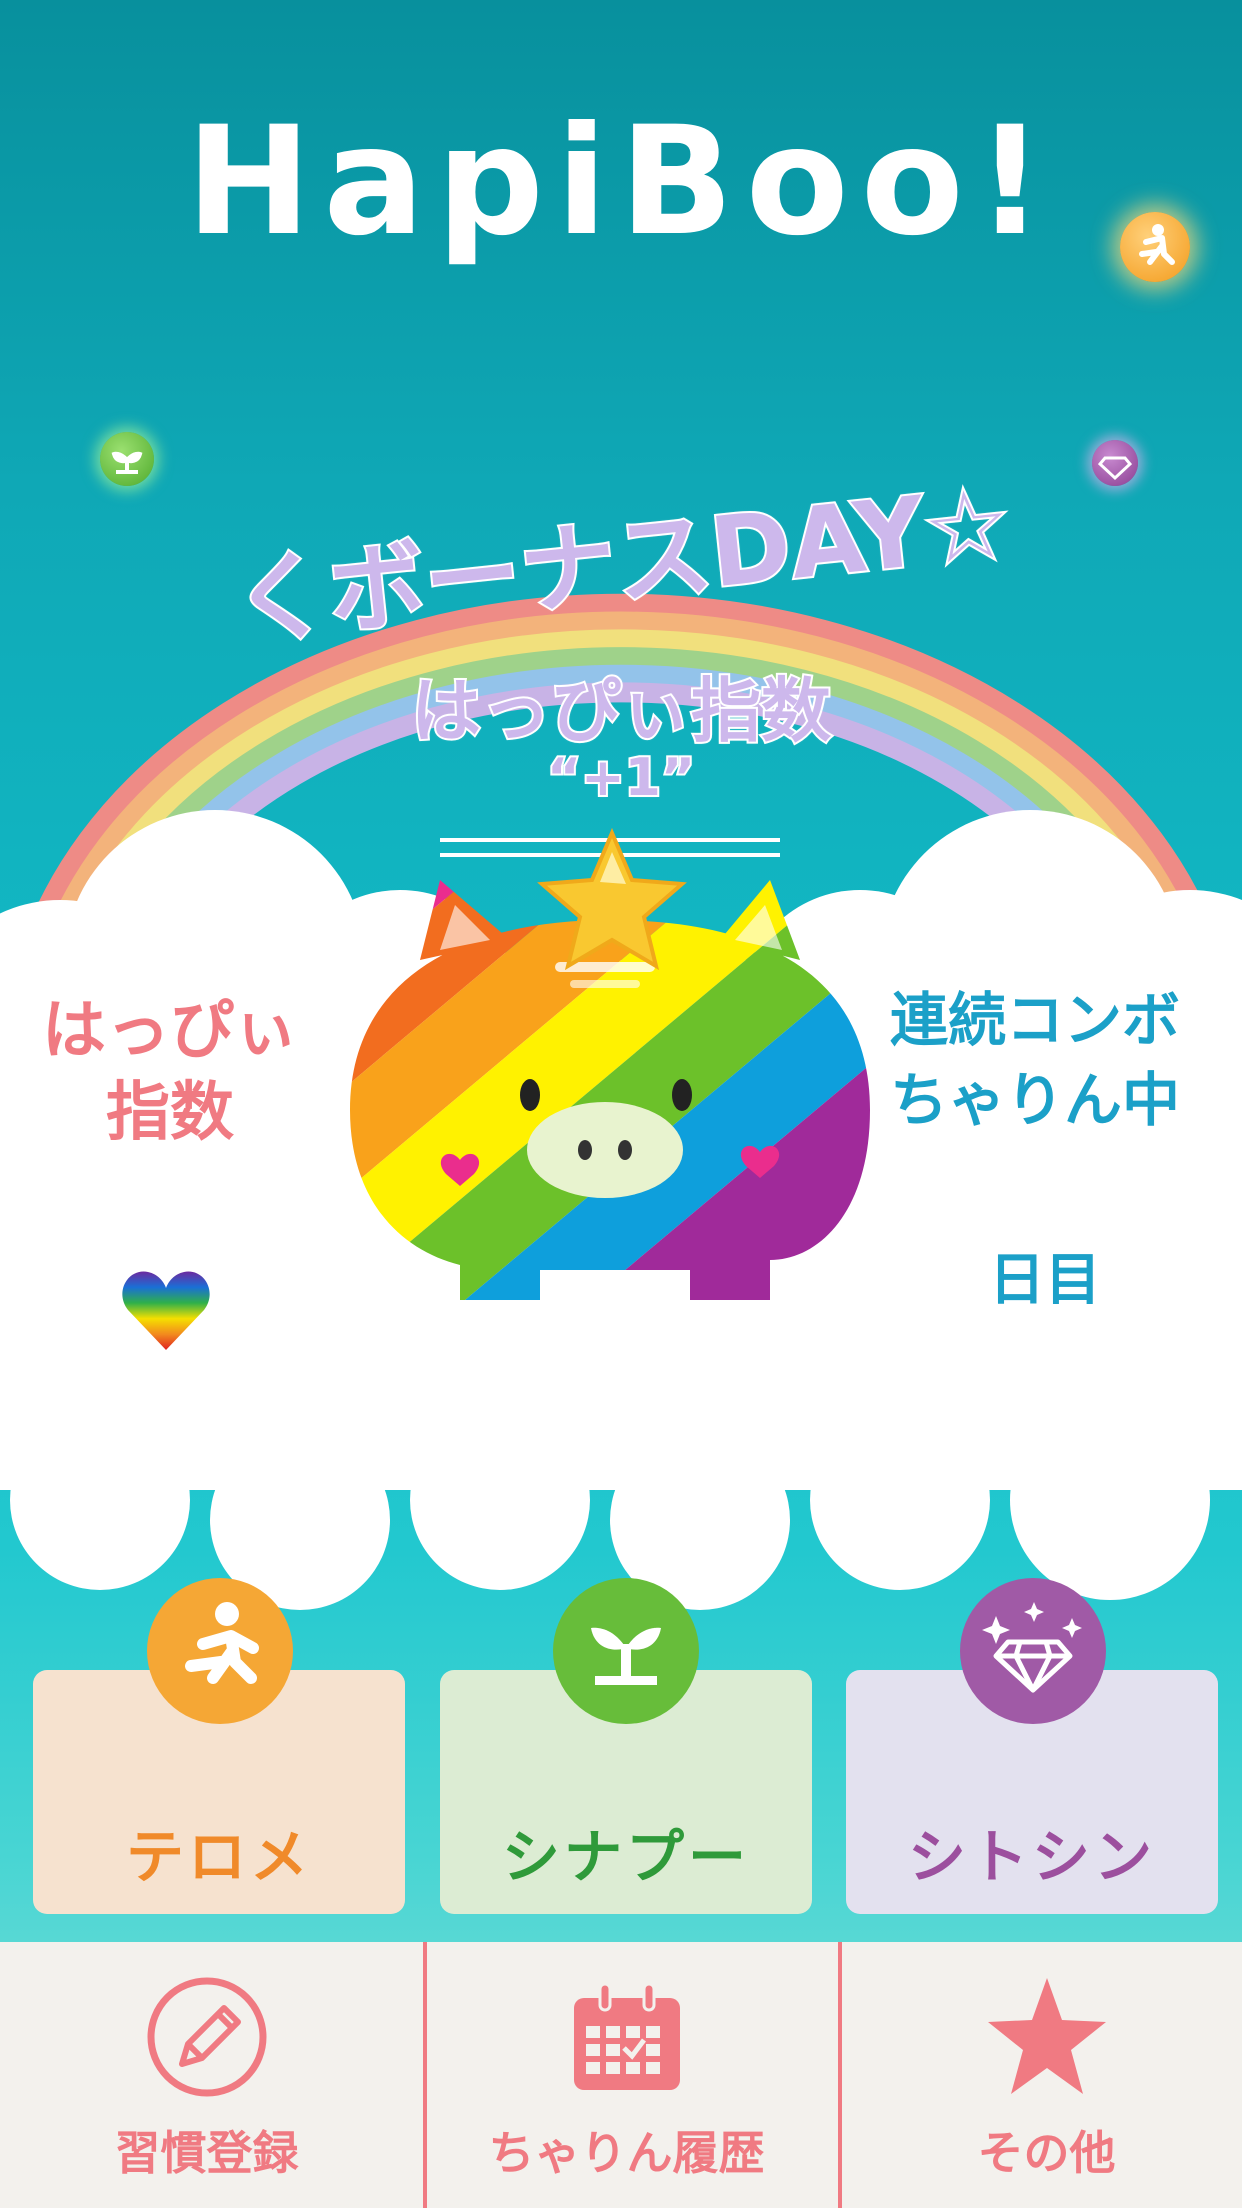 The height and width of the screenshot is (2208, 1242). What do you see at coordinates (1034, 1100) in the screenshot?
I see `combo-label-line2: ちゃりん中` at bounding box center [1034, 1100].